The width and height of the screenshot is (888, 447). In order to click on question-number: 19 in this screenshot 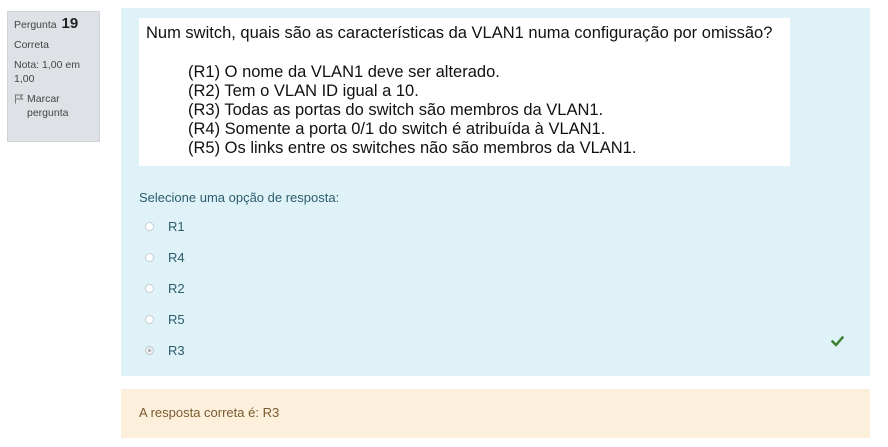, I will do `click(70, 23)`.